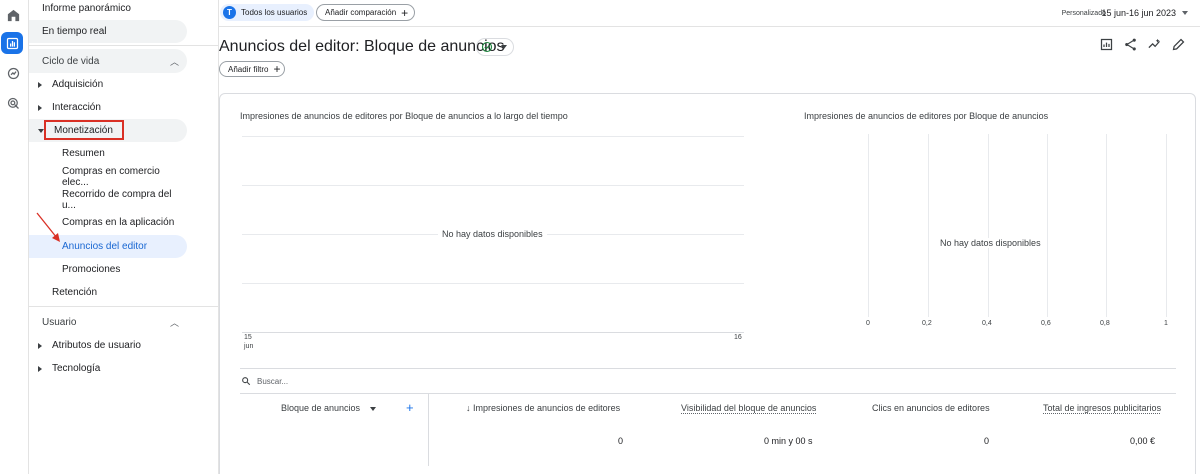 The height and width of the screenshot is (474, 1200). I want to click on sidebar-item-user-attributes: Atributos de usuario, so click(108, 345).